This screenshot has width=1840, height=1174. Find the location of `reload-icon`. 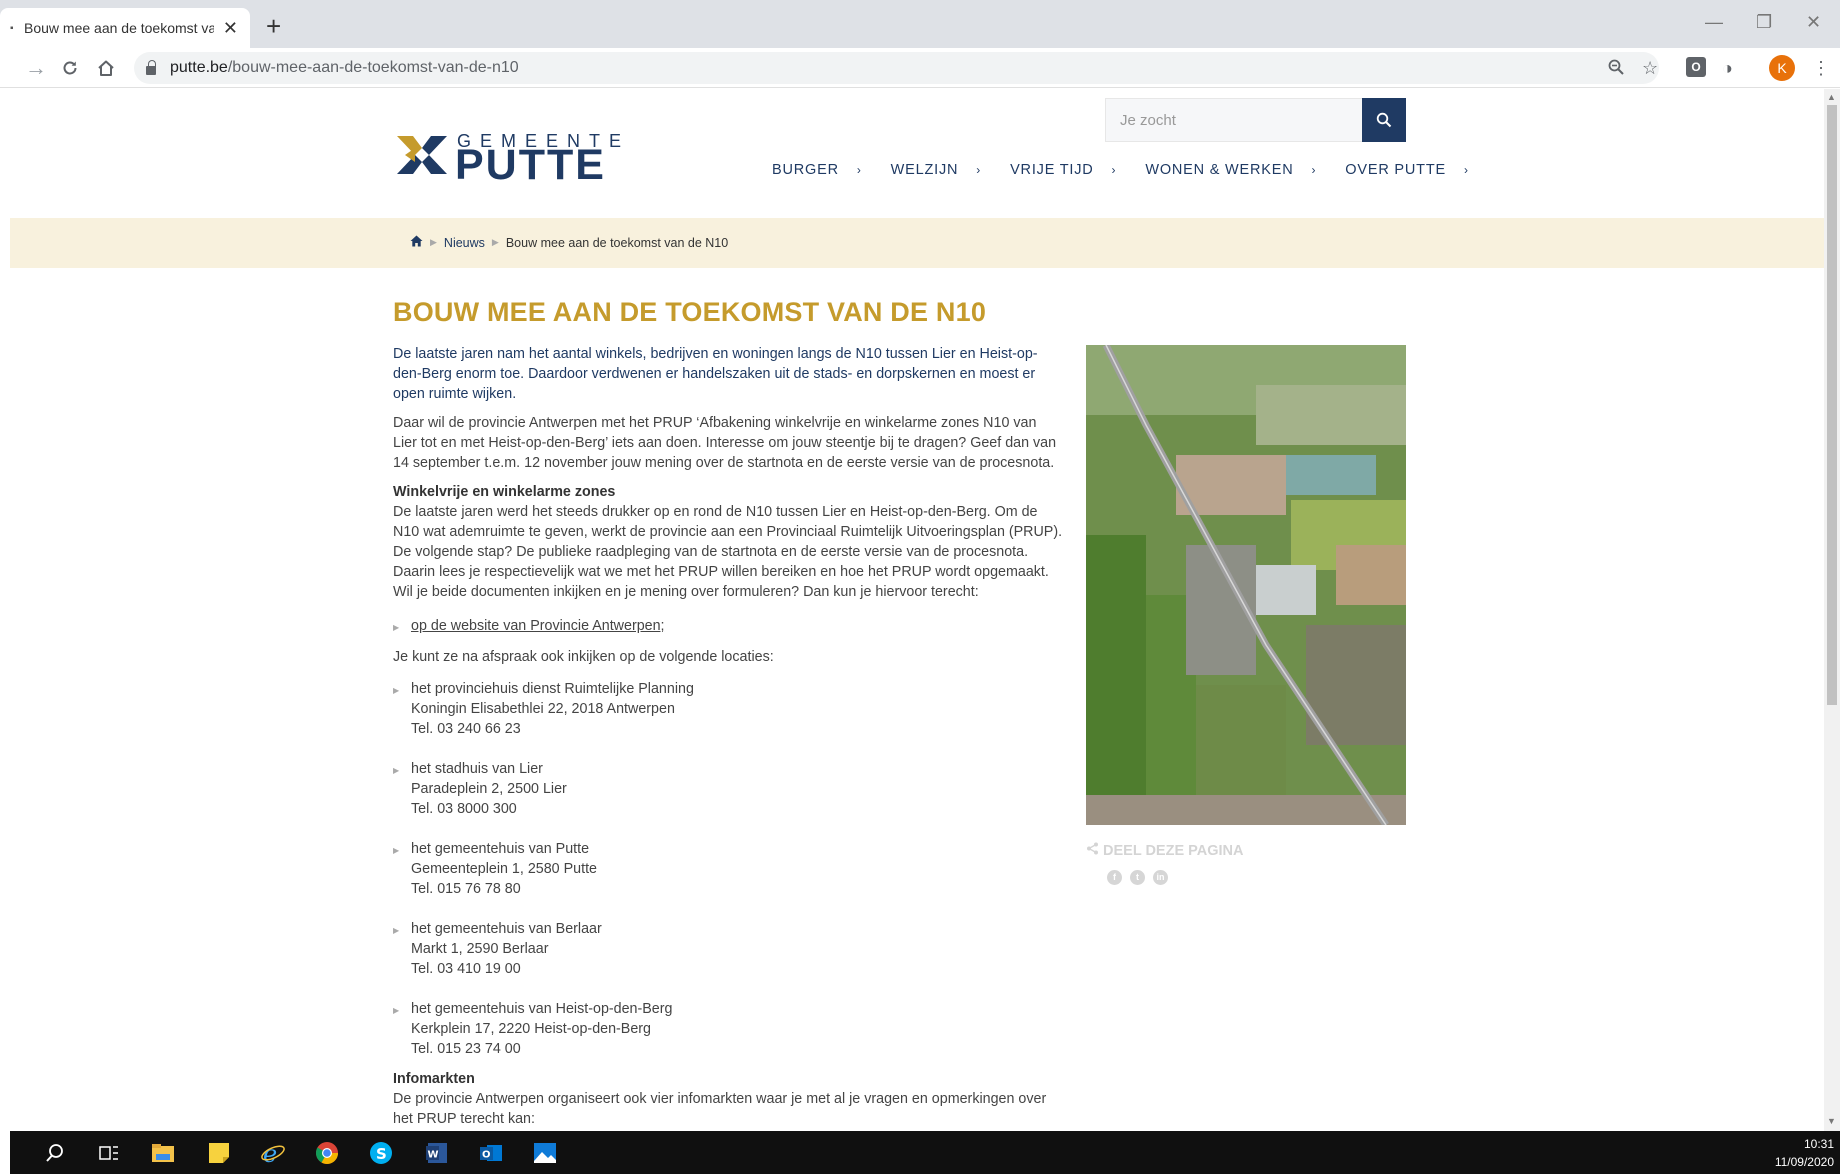

reload-icon is located at coordinates (70, 68).